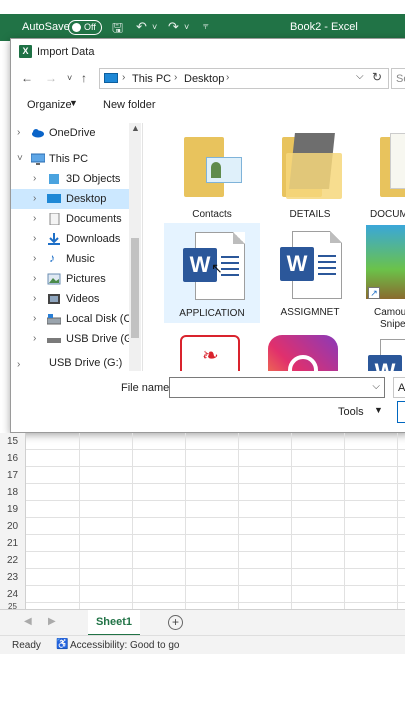  I want to click on toggle-knob, so click(76, 27).